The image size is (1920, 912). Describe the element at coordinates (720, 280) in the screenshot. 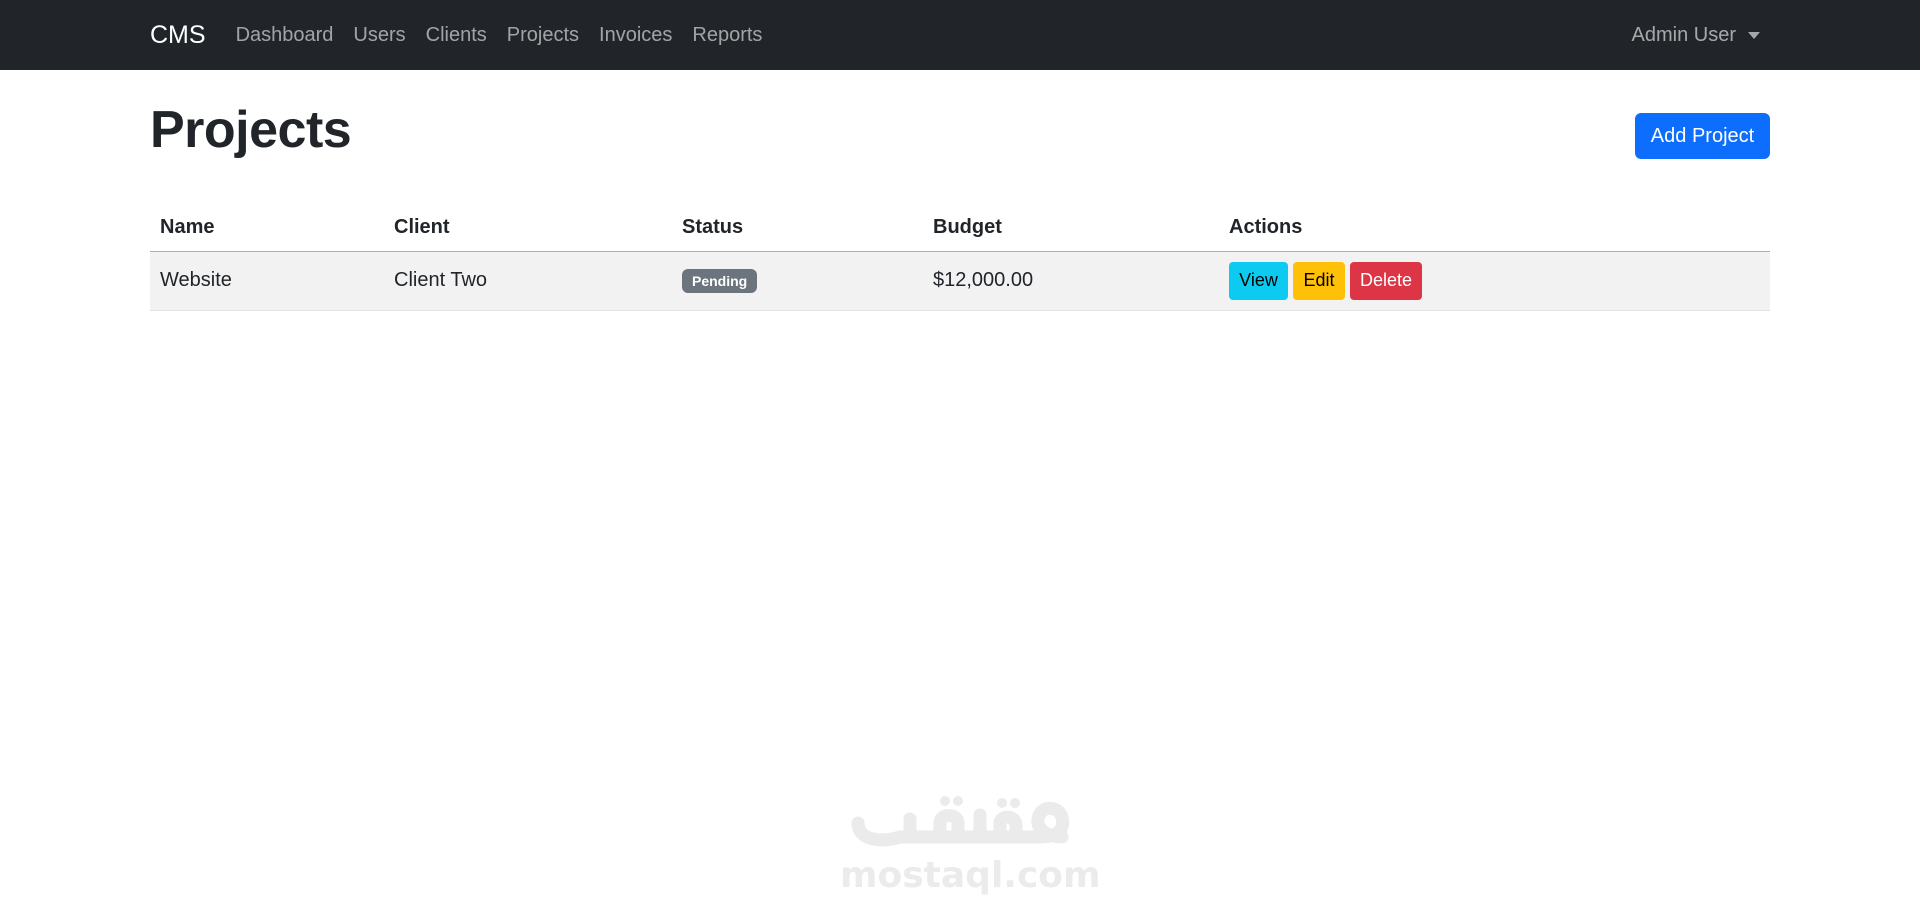

I see `status-badge: Pending` at that location.